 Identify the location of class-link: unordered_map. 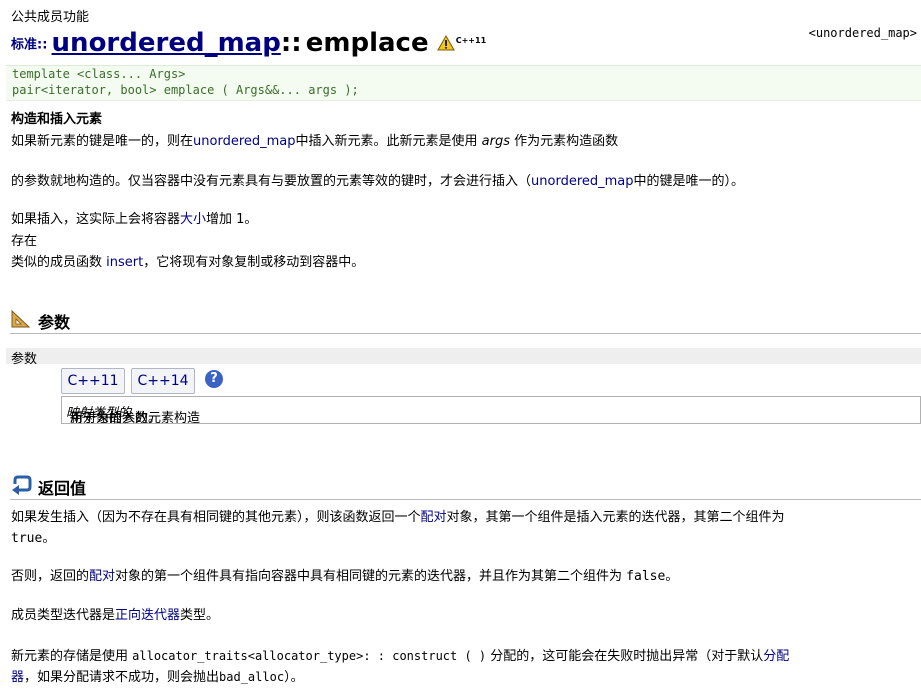
(166, 43).